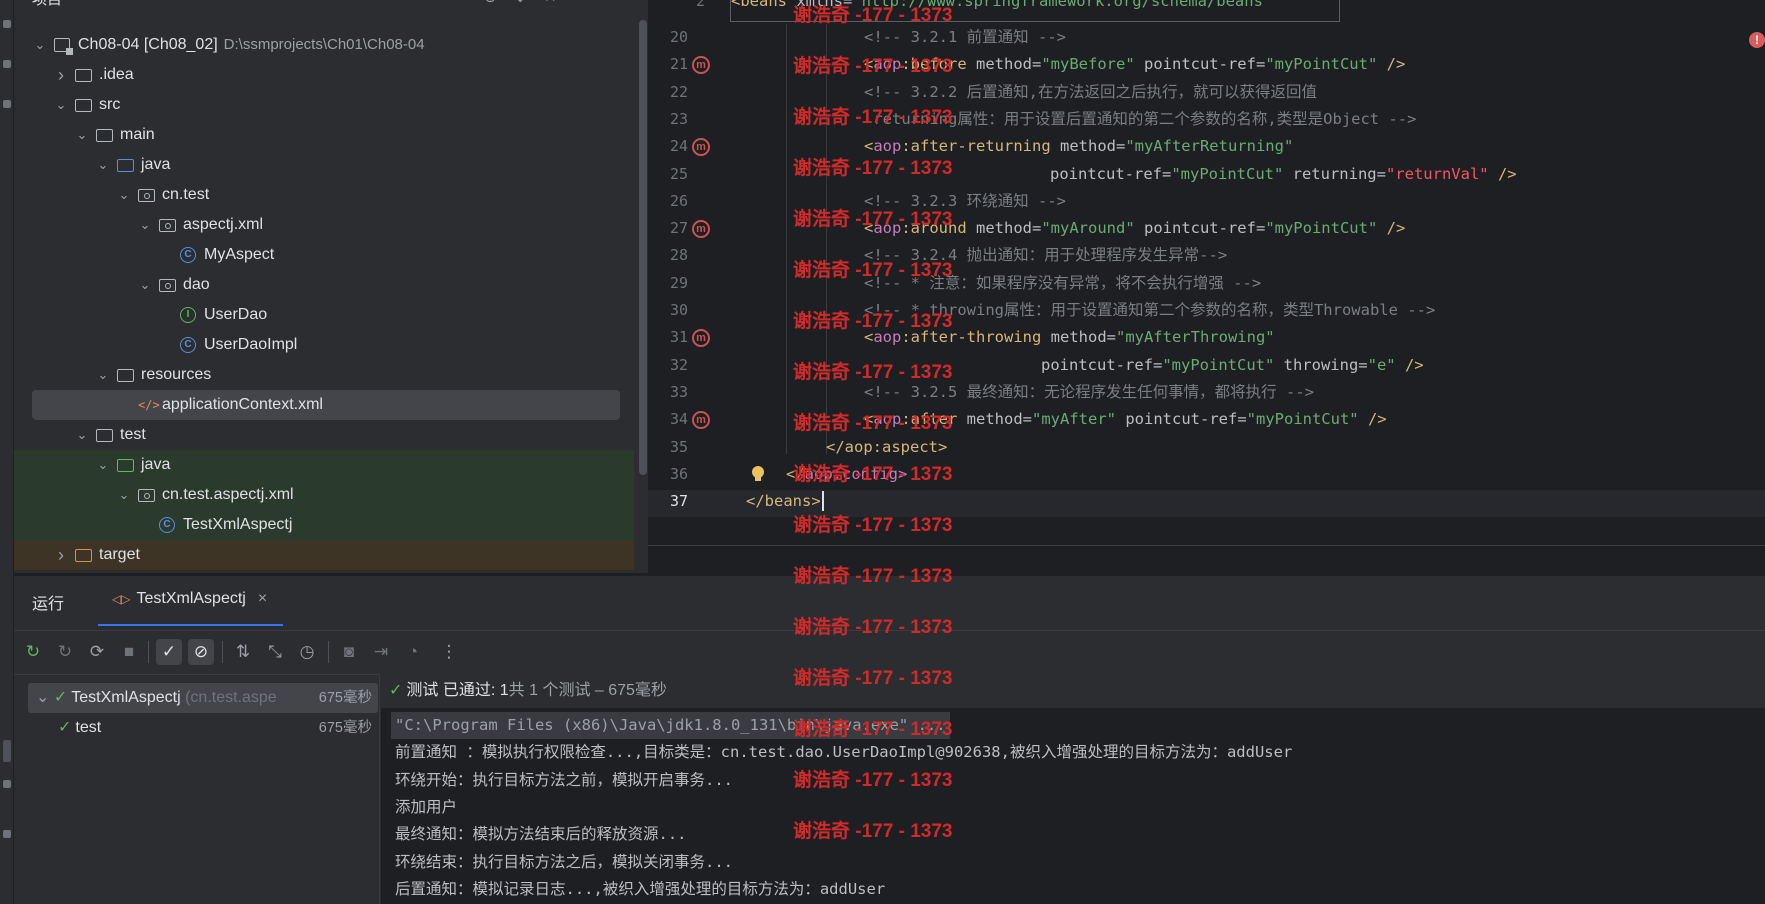 Image resolution: width=1765 pixels, height=904 pixels. What do you see at coordinates (324, 345) in the screenshot?
I see `tree-item: C UserDaoImpl` at bounding box center [324, 345].